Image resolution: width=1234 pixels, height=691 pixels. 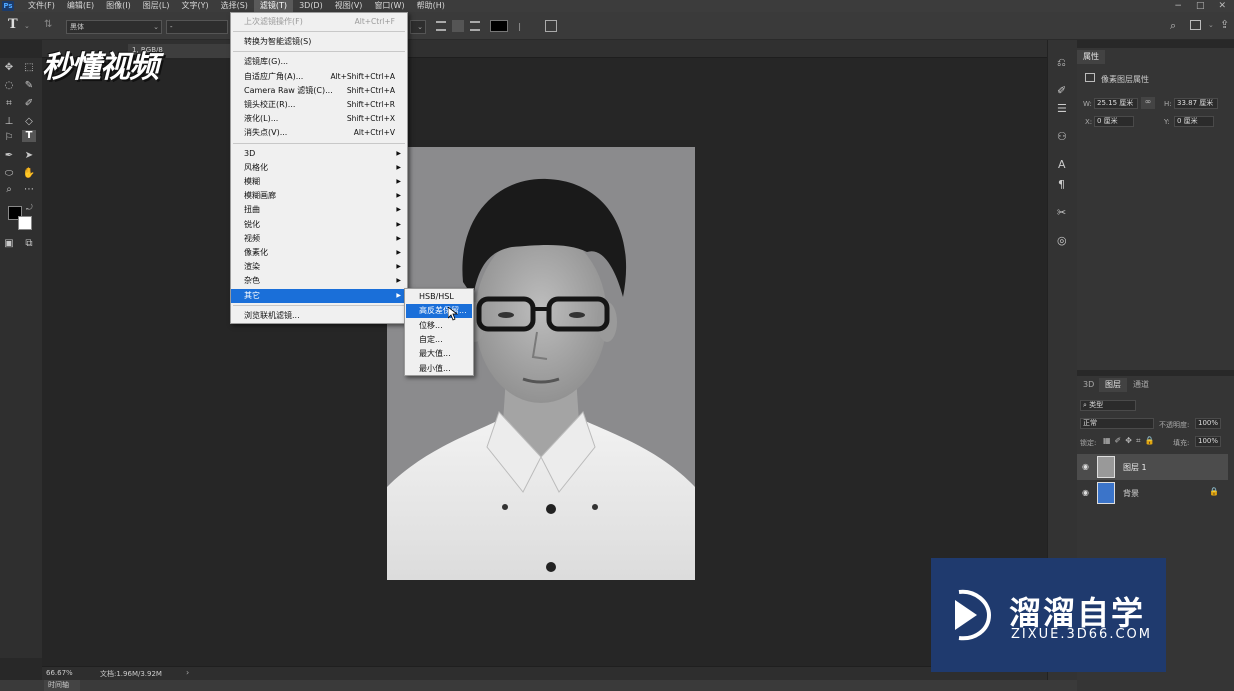 What do you see at coordinates (349, 6) in the screenshot?
I see `menu-view: 视图(V)` at bounding box center [349, 6].